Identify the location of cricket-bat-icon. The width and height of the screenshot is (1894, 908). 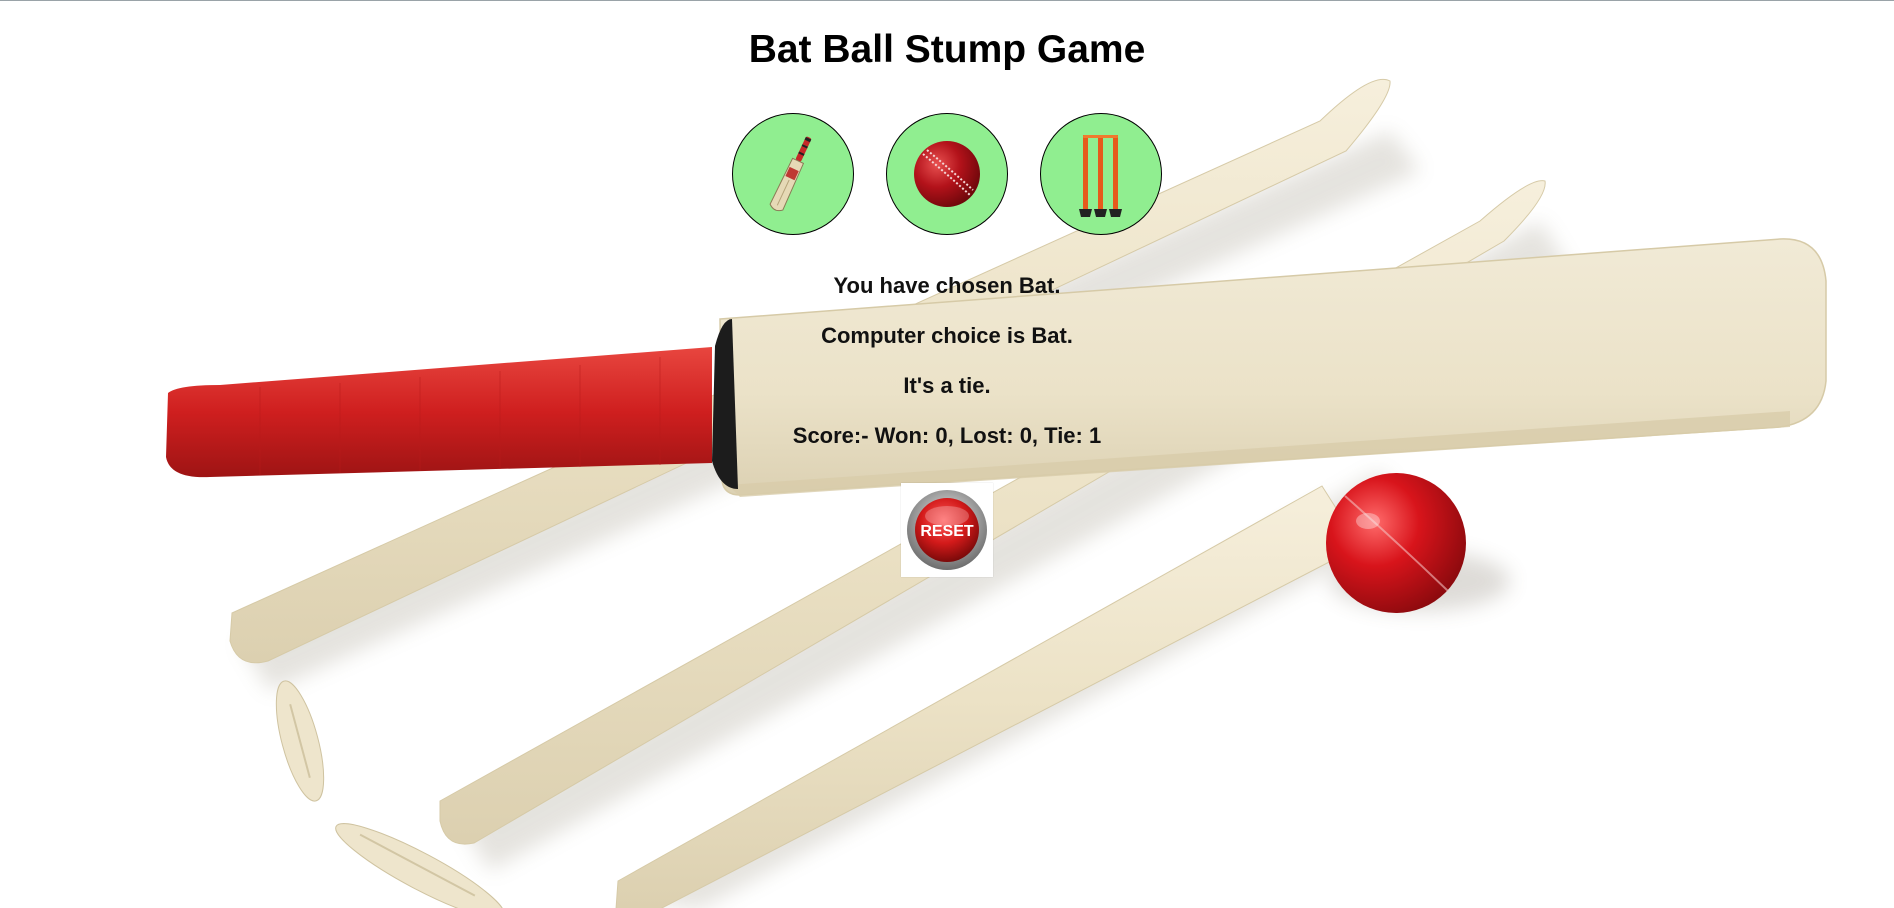
(790, 174).